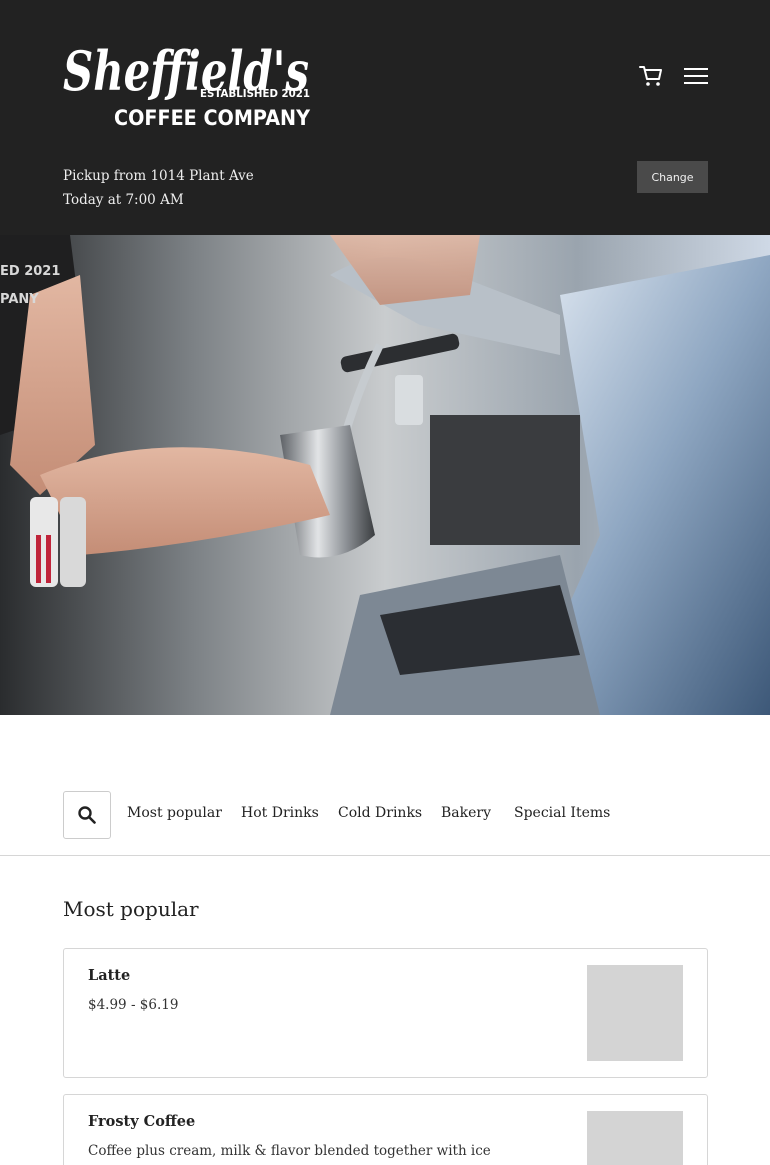 Image resolution: width=770 pixels, height=1165 pixels. What do you see at coordinates (255, 93) in the screenshot?
I see `logo-established-text: ESTABLISHED 2021` at bounding box center [255, 93].